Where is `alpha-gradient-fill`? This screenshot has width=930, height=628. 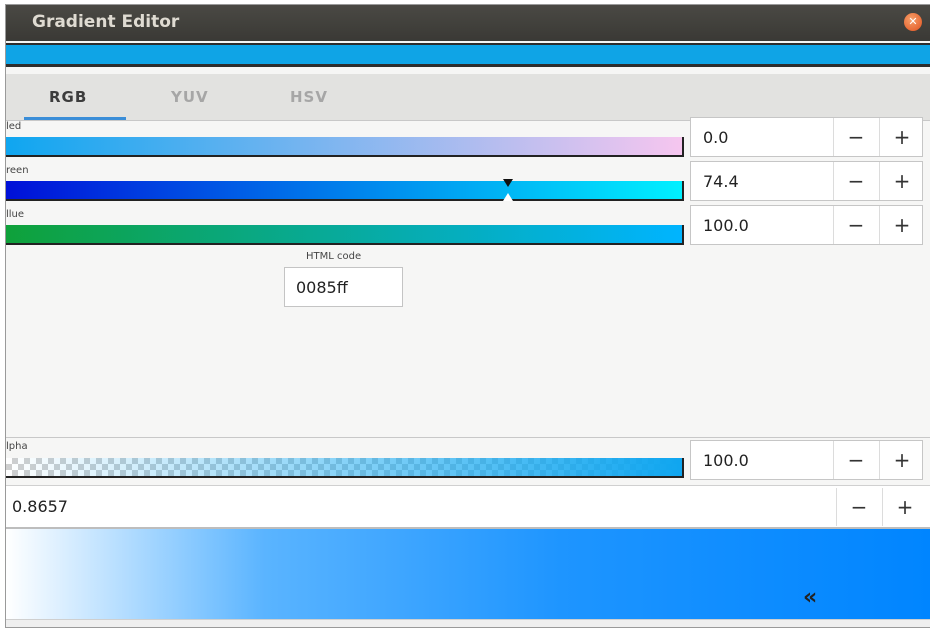 alpha-gradient-fill is located at coordinates (344, 467).